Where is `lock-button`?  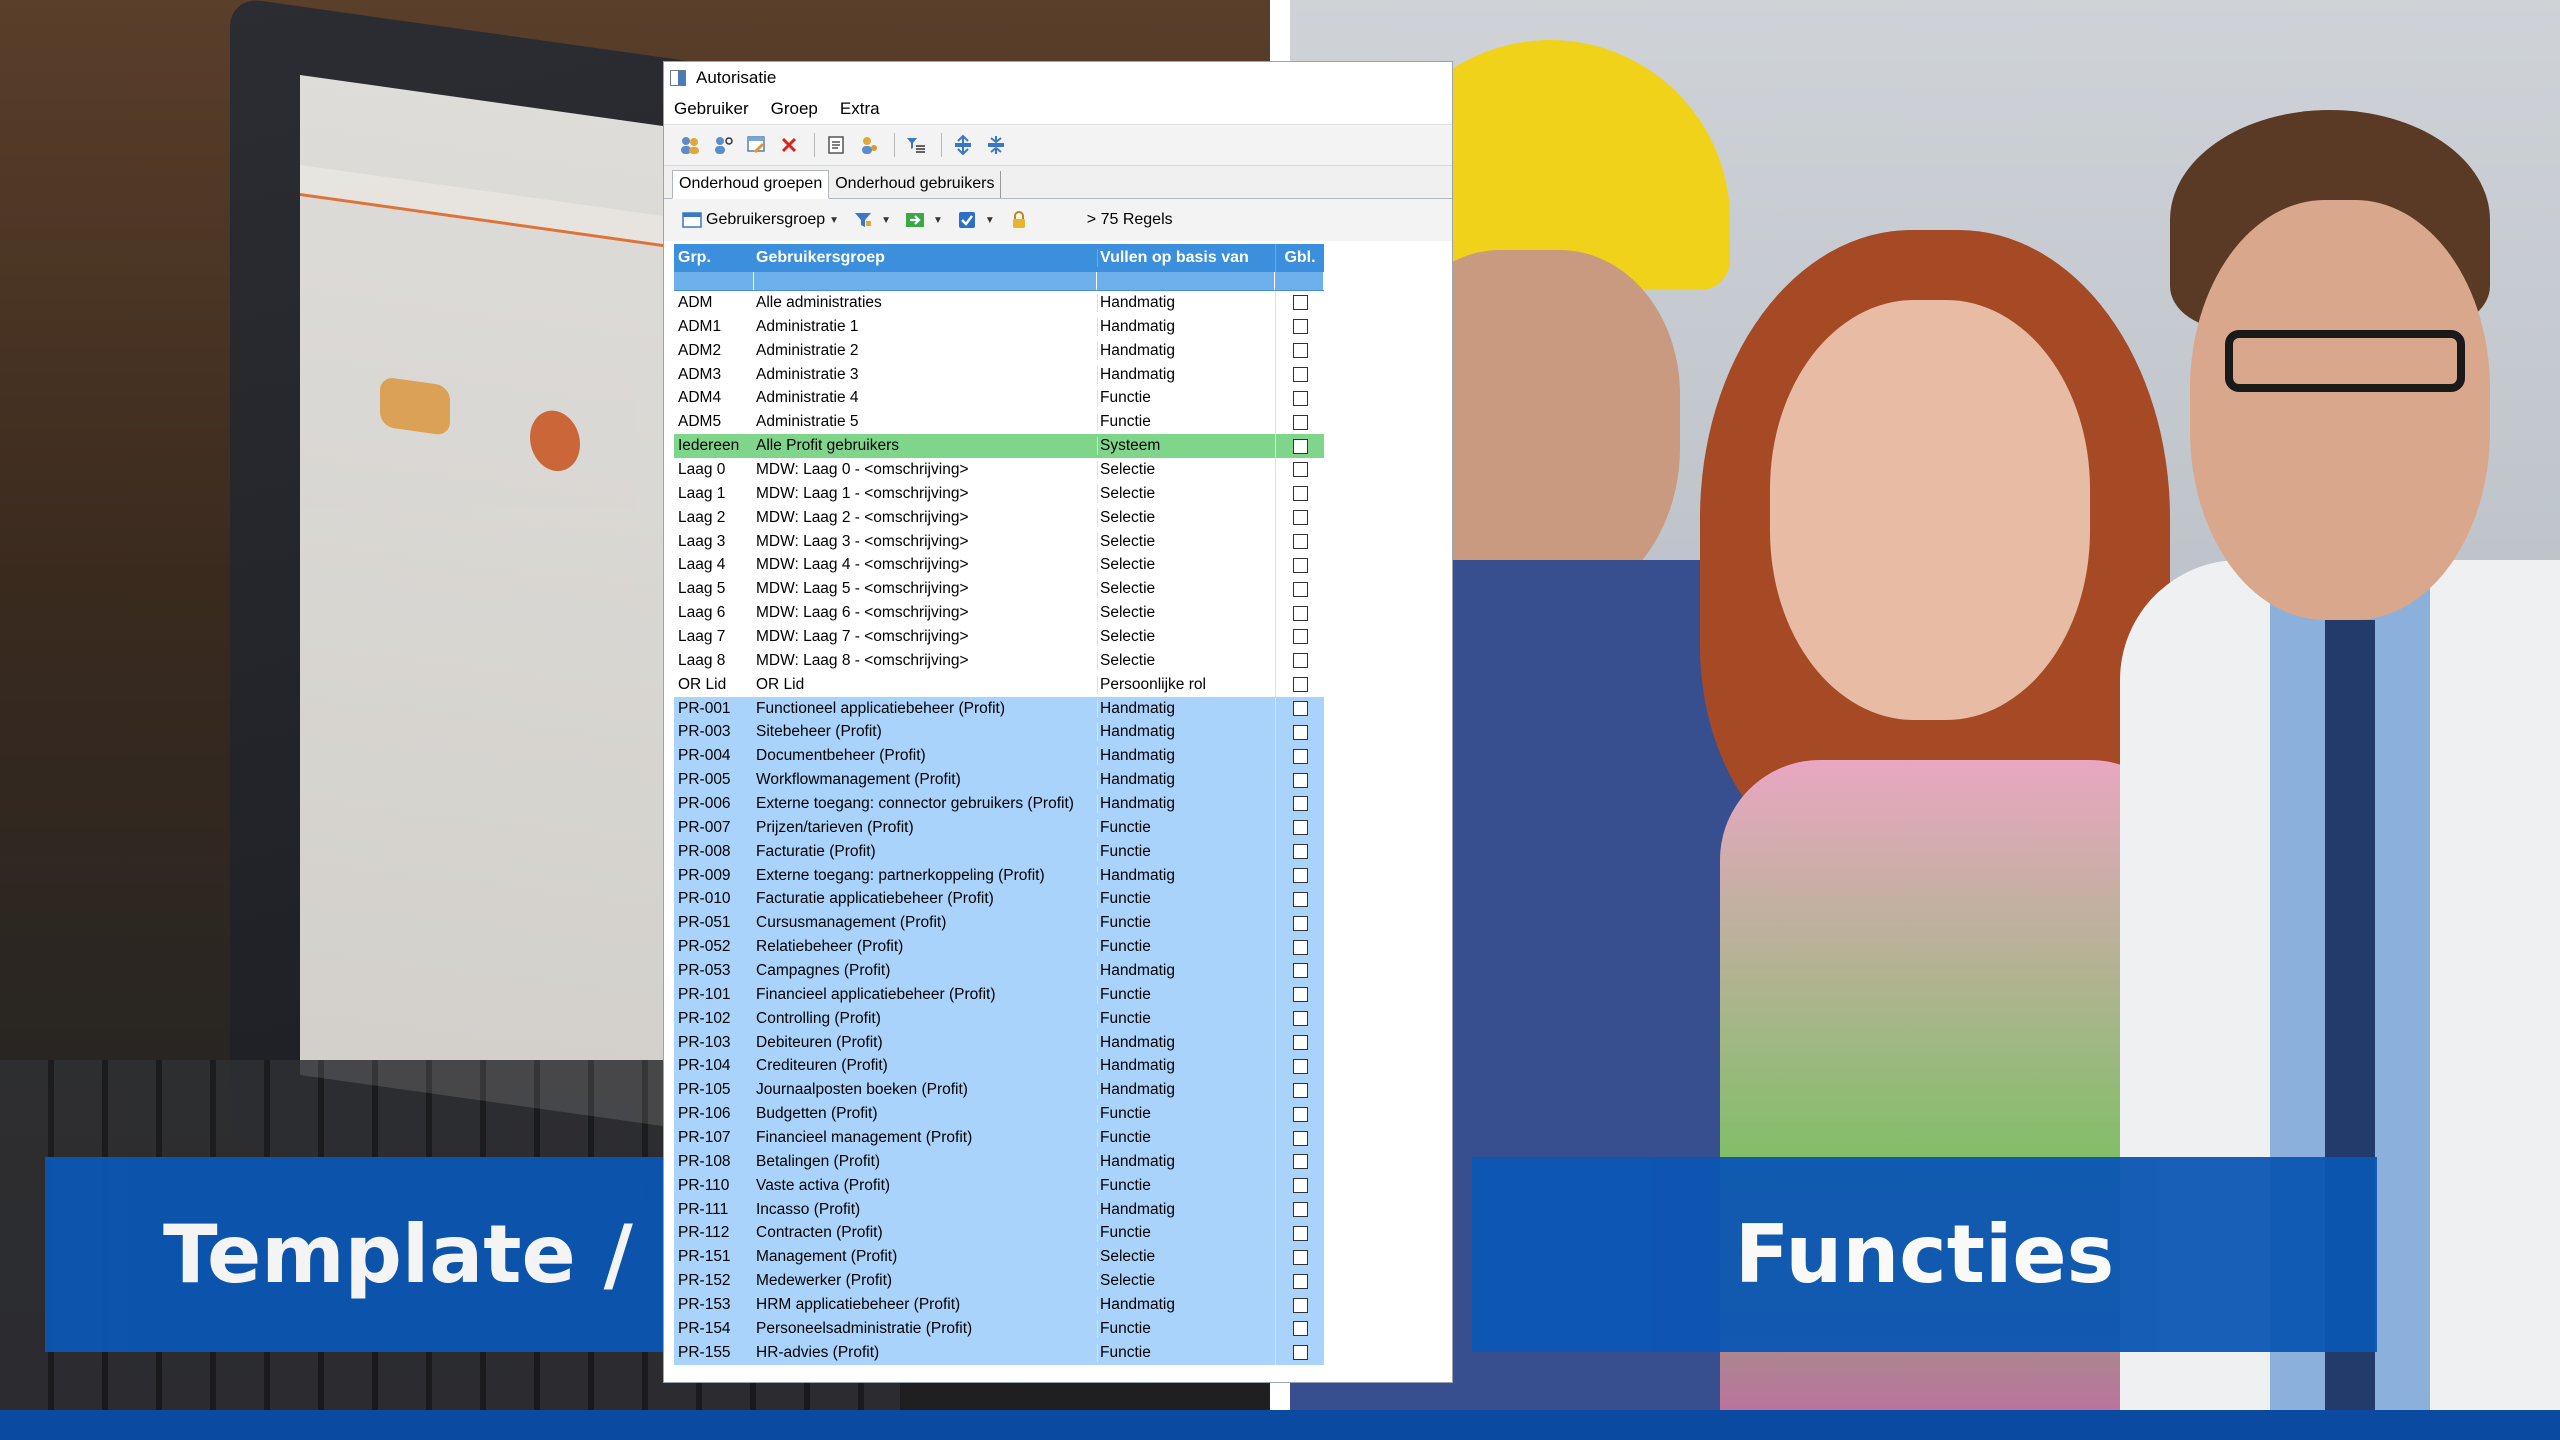 lock-button is located at coordinates (1021, 220).